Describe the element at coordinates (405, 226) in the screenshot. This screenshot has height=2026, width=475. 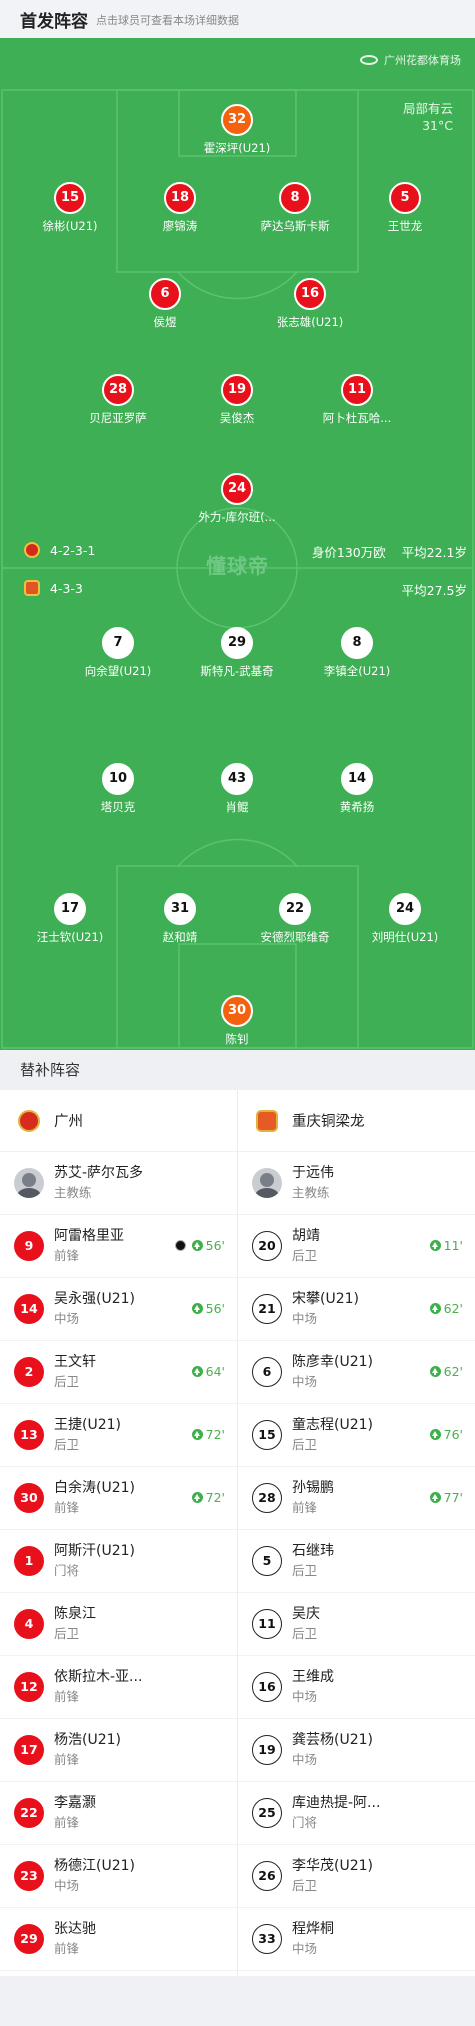
I see `player-name: 王世龙` at that location.